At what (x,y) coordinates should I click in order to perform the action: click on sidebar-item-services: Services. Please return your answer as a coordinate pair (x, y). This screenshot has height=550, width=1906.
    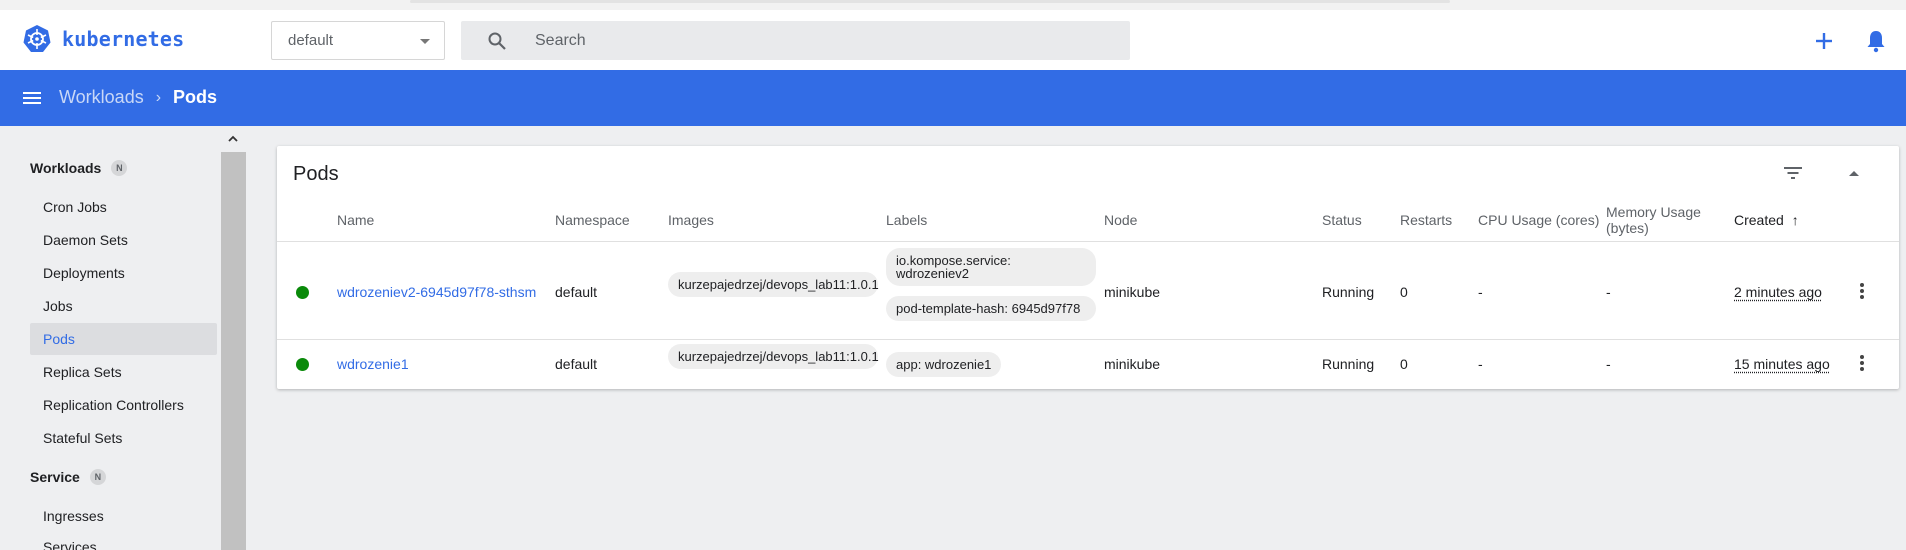
    Looking at the image, I should click on (123, 540).